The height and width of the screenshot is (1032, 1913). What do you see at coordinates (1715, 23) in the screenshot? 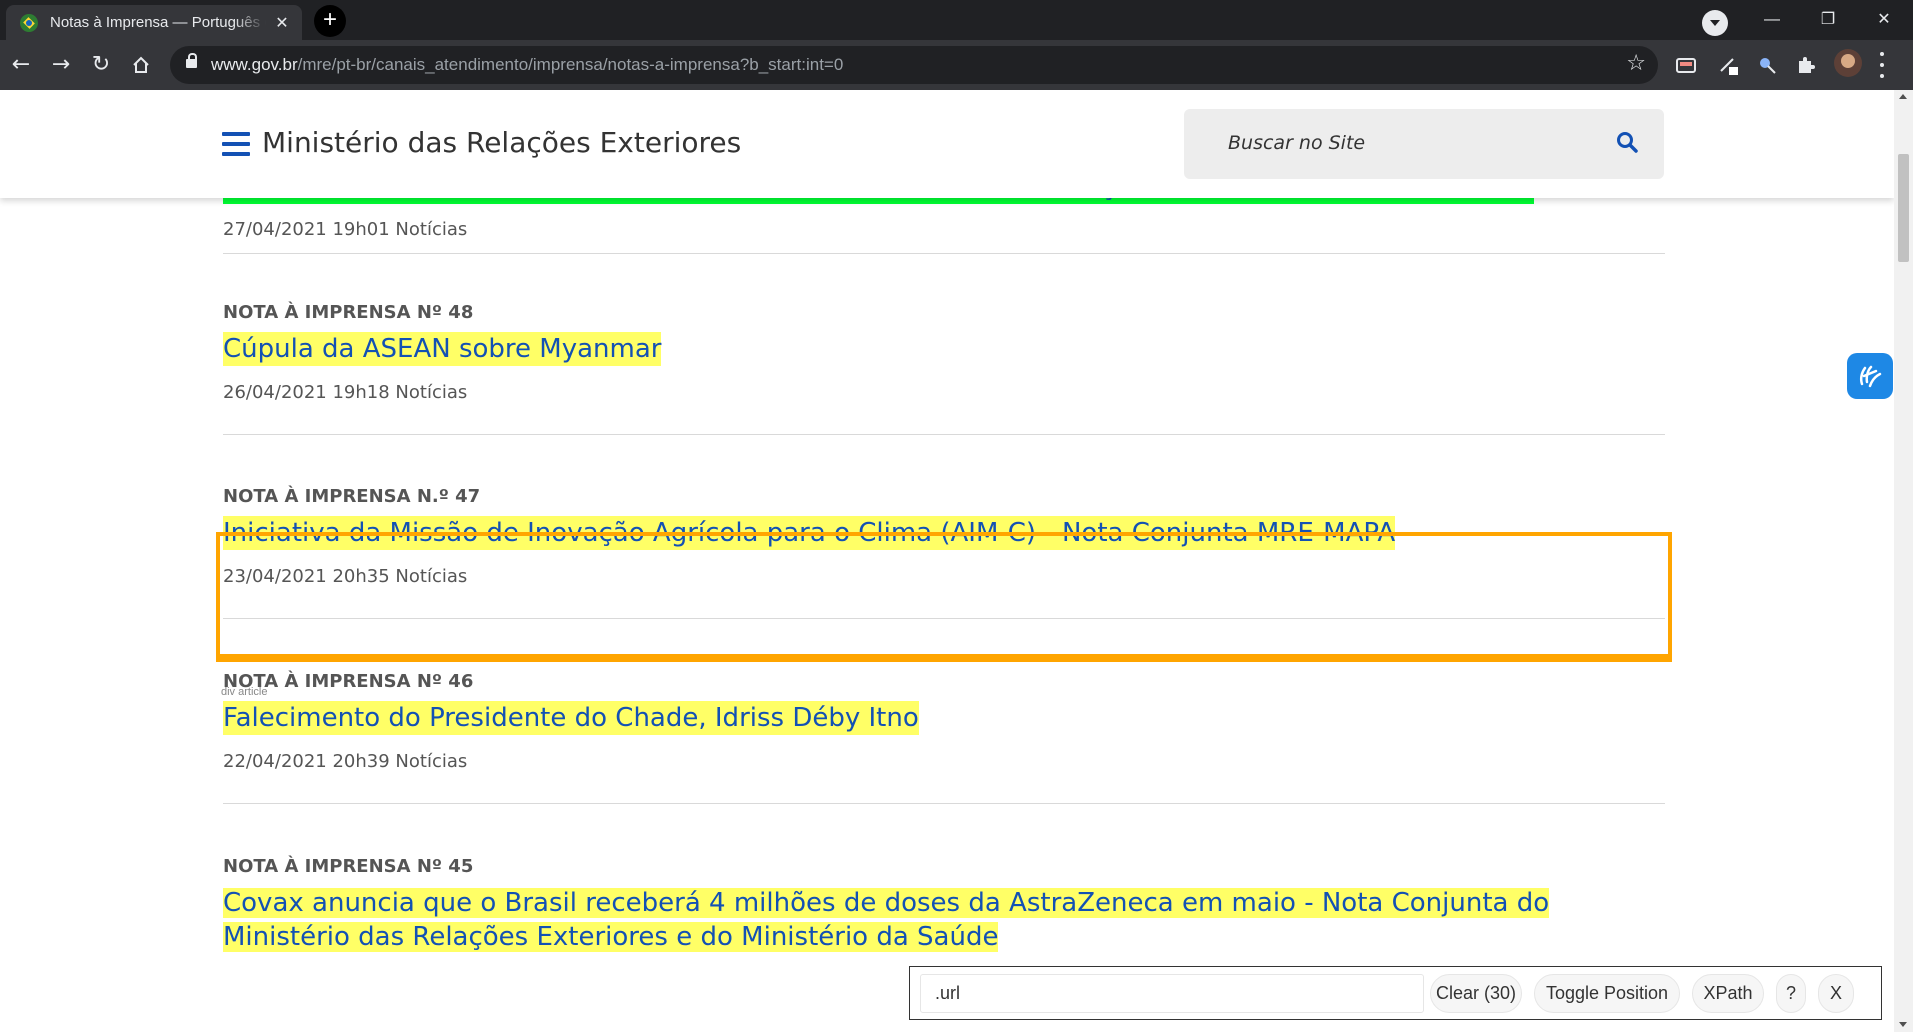
I see `tab-search-icon` at bounding box center [1715, 23].